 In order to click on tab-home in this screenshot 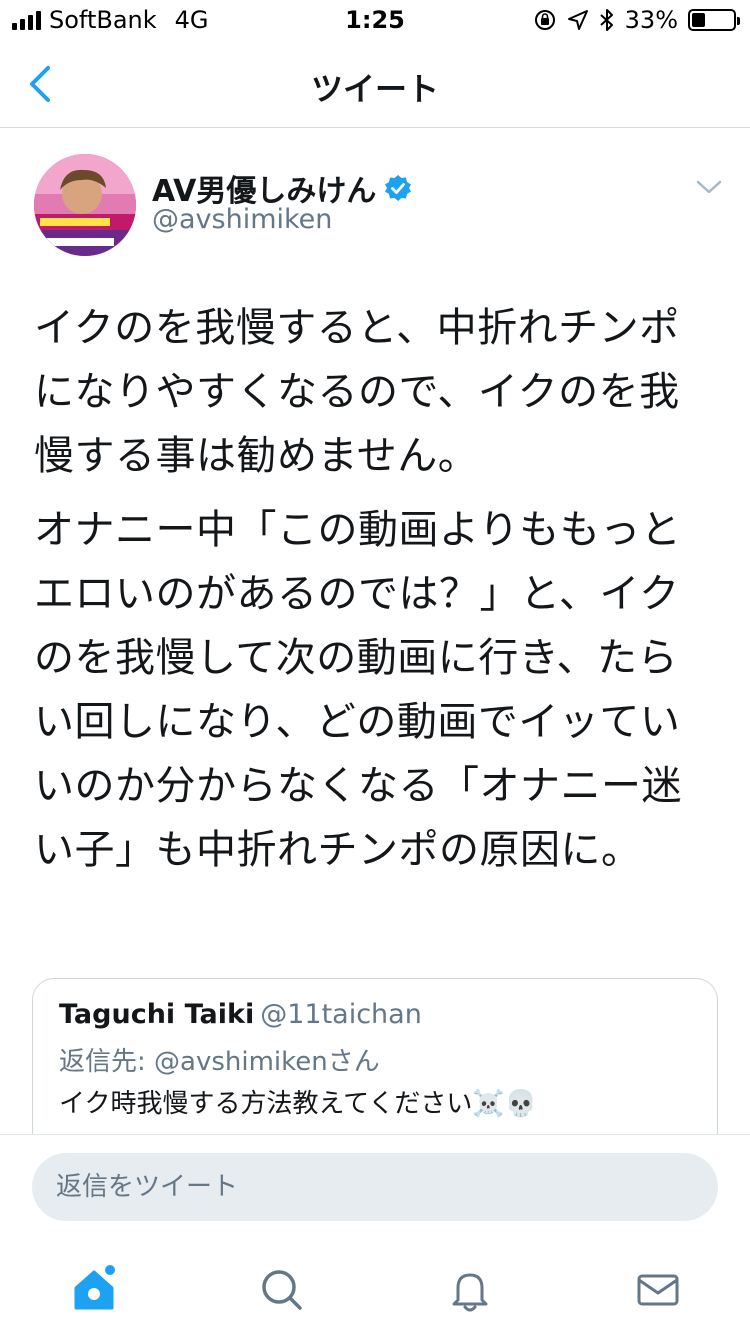, I will do `click(94, 1290)`.